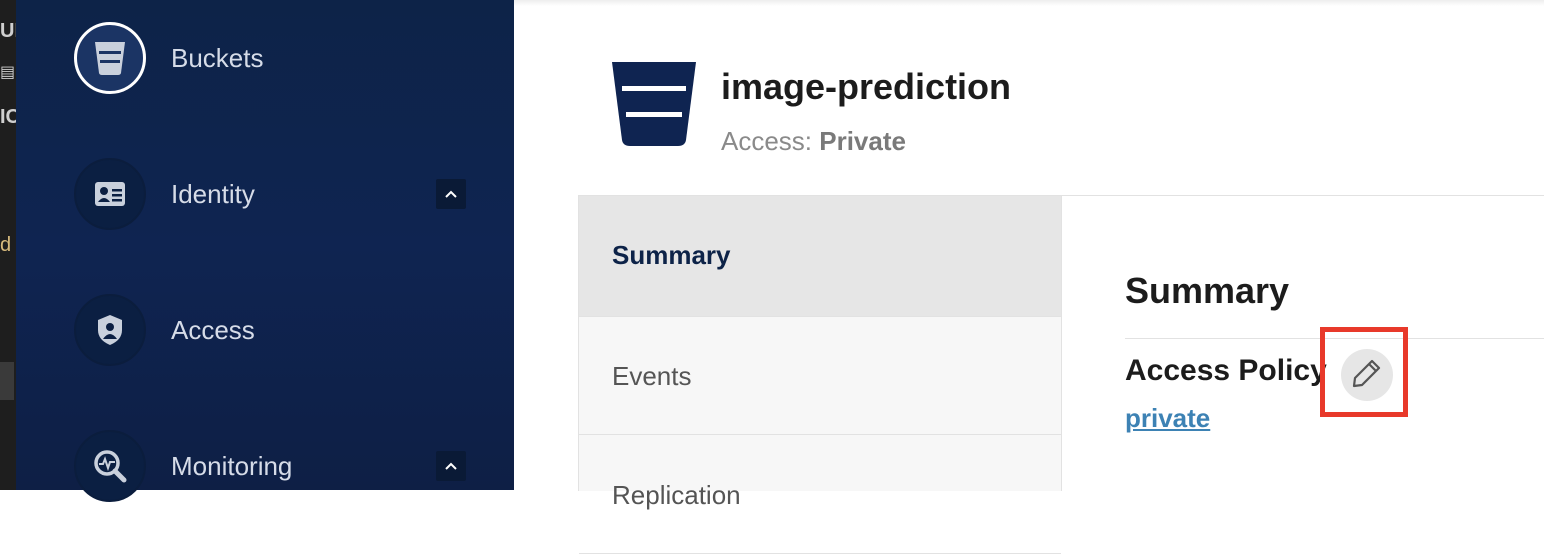 The width and height of the screenshot is (1544, 554). What do you see at coordinates (232, 465) in the screenshot?
I see `sidebar-item-label: Monitoring` at bounding box center [232, 465].